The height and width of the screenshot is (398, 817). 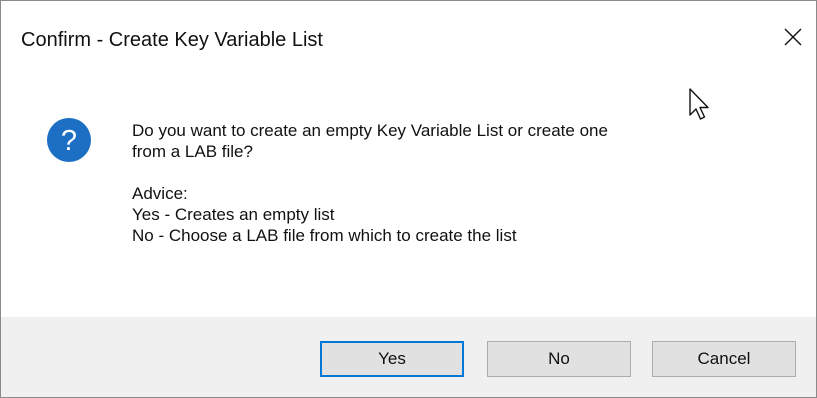 What do you see at coordinates (160, 193) in the screenshot?
I see `advice-heading: Advice:` at bounding box center [160, 193].